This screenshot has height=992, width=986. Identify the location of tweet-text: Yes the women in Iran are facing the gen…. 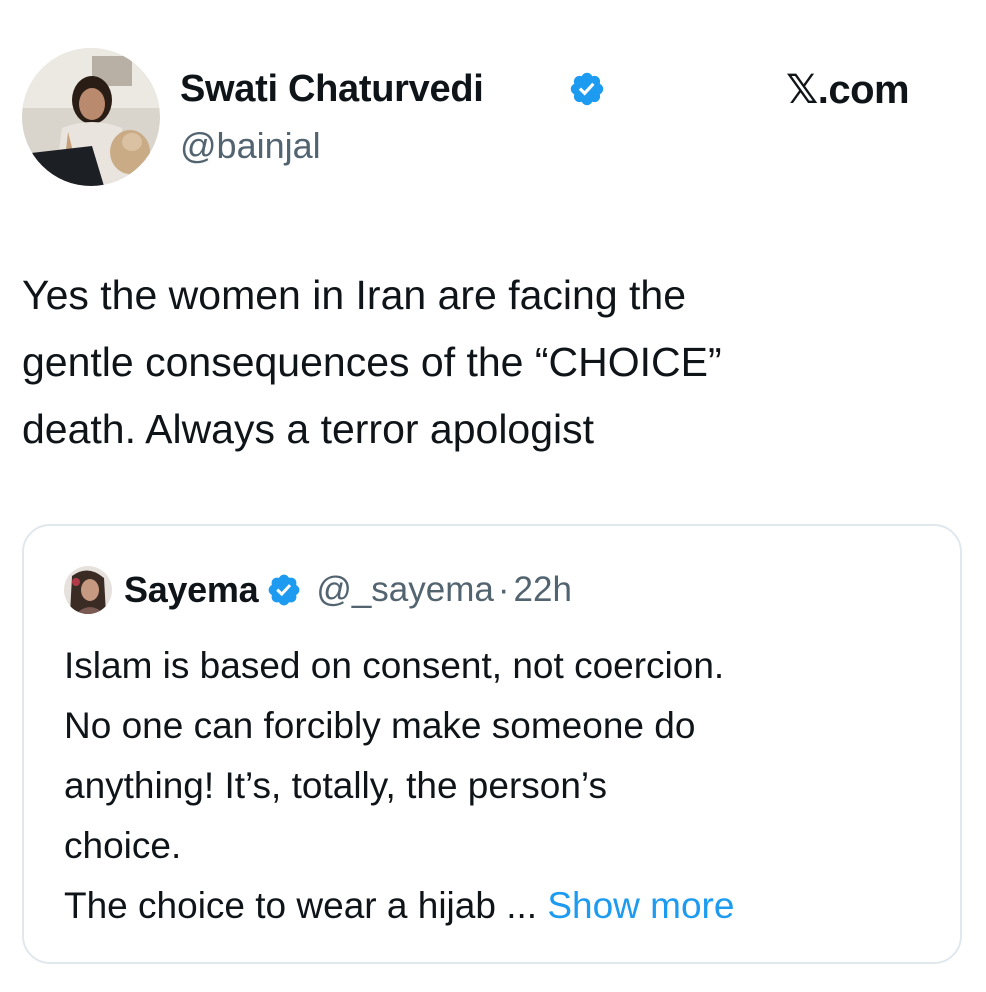
(372, 362).